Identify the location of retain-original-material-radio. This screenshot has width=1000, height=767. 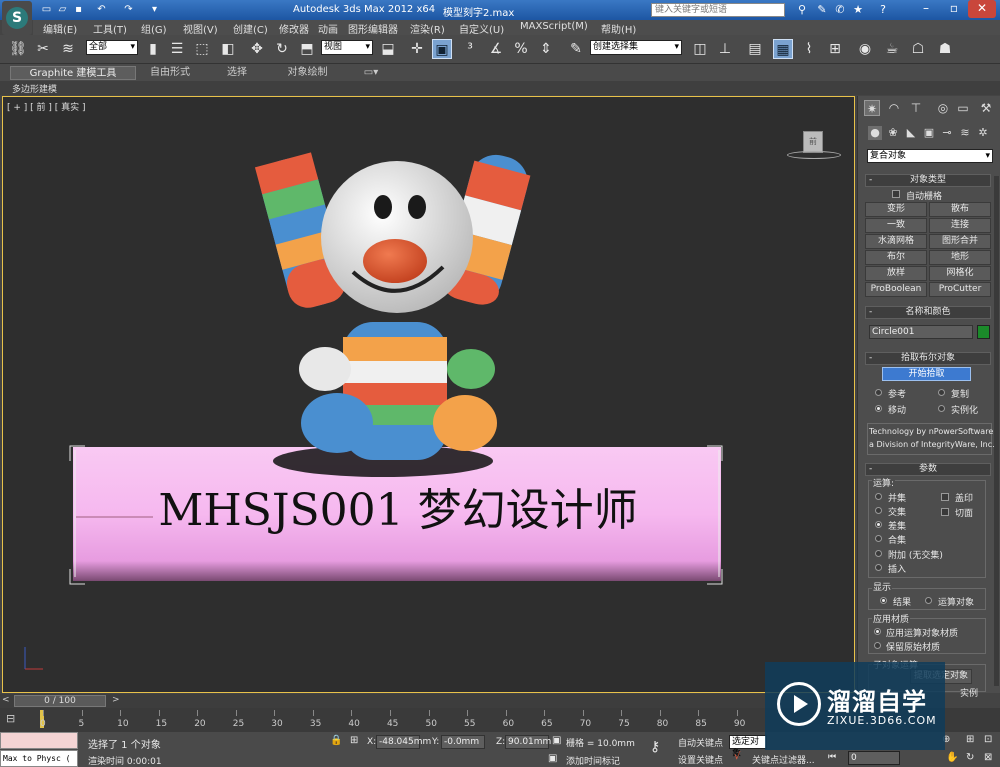
(877, 645).